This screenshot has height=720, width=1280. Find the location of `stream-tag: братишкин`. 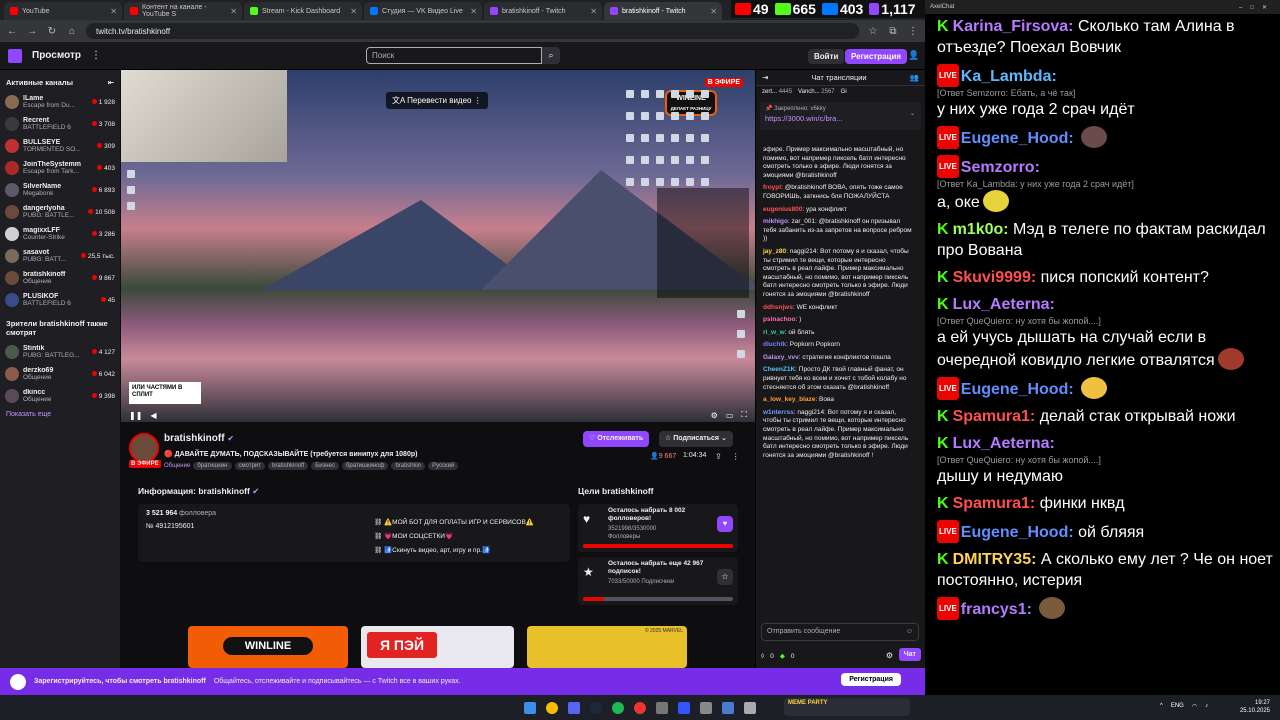

stream-tag: братишкин is located at coordinates (212, 466).